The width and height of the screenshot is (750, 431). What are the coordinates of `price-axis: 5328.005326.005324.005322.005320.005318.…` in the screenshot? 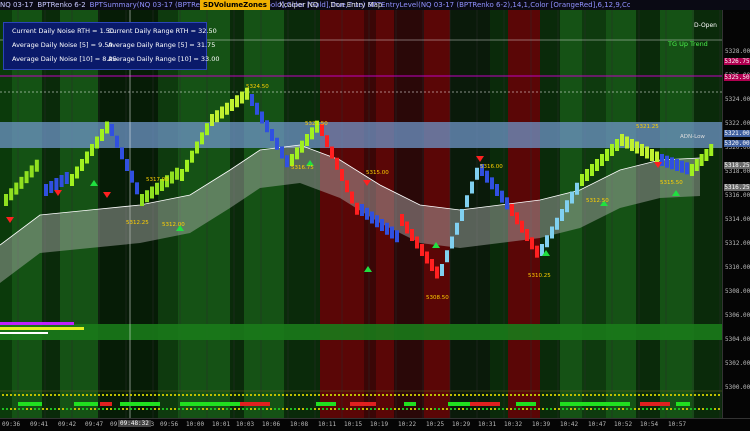 It's located at (736, 214).